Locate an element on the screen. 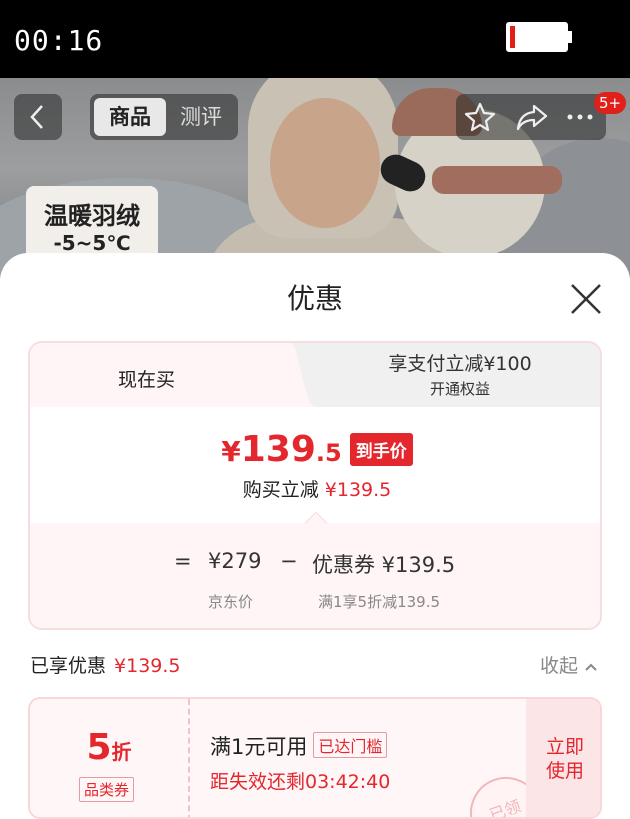 Image resolution: width=630 pixels, height=819 pixels. promo-line2: -5~5℃ is located at coordinates (92, 243).